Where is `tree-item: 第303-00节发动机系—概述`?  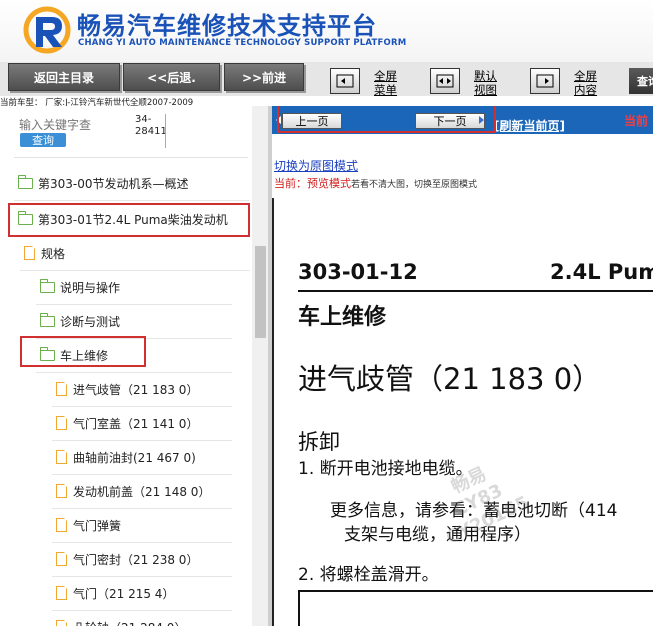 tree-item: 第303-00节发动机系—概述 is located at coordinates (103, 183).